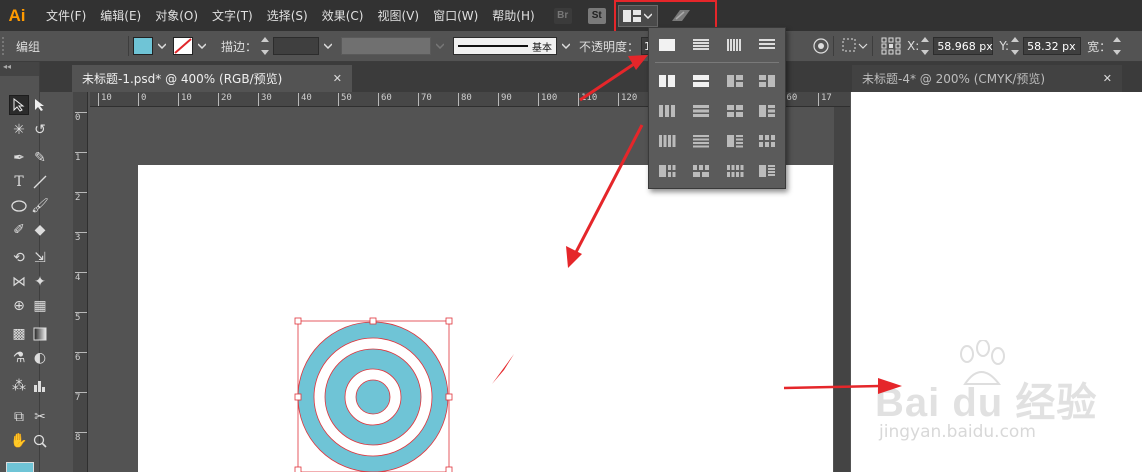  I want to click on shaper-tool-icon: ✐, so click(19, 230).